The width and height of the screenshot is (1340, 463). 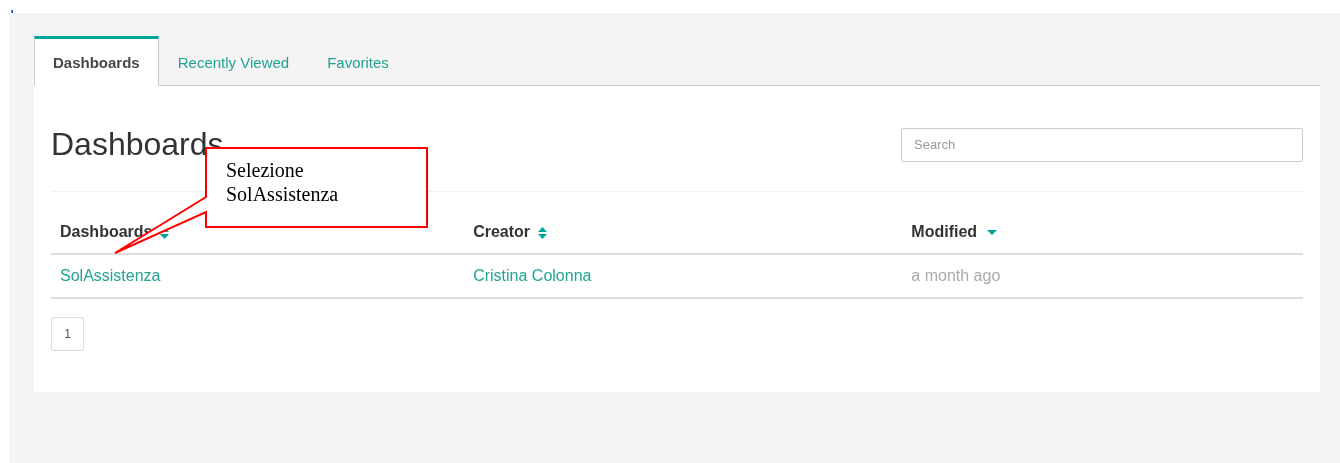 I want to click on tab: Dashboards, so click(x=96, y=61).